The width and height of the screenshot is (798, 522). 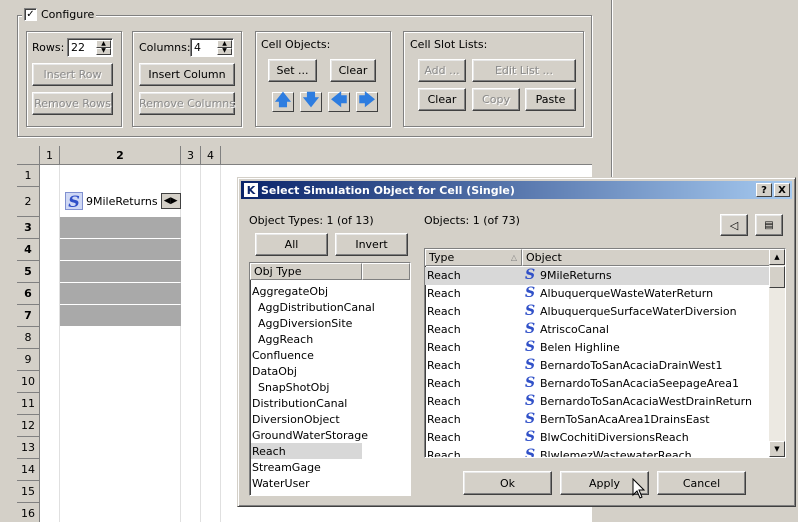 What do you see at coordinates (734, 225) in the screenshot?
I see `collapse-button: ◁` at bounding box center [734, 225].